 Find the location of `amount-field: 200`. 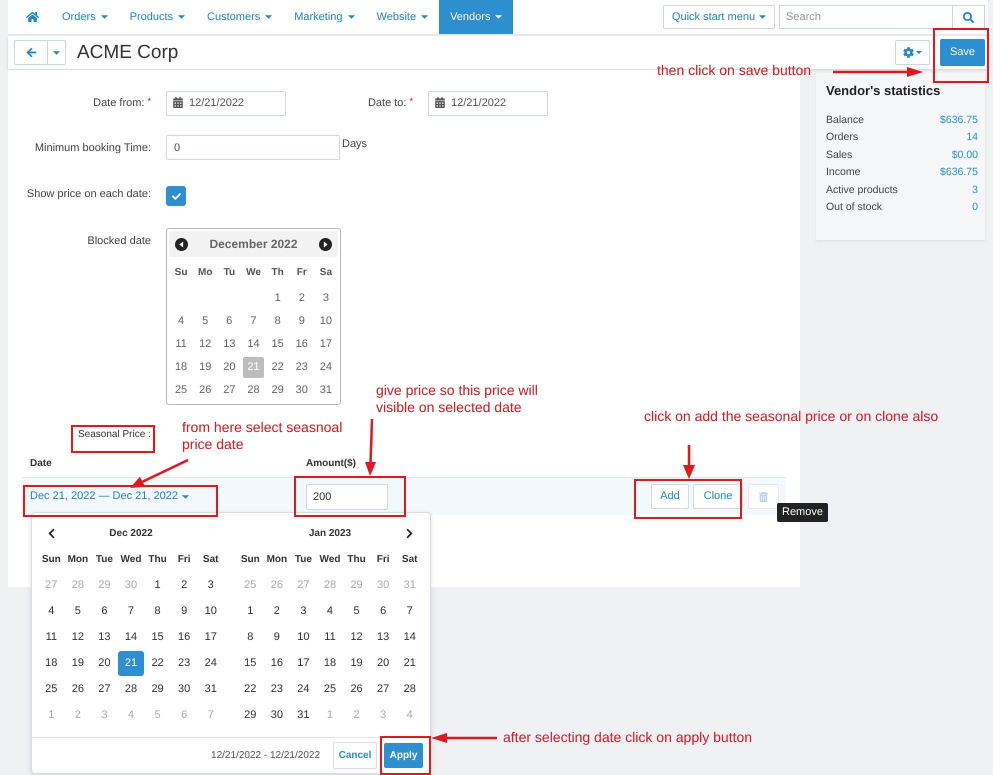

amount-field: 200 is located at coordinates (347, 497).